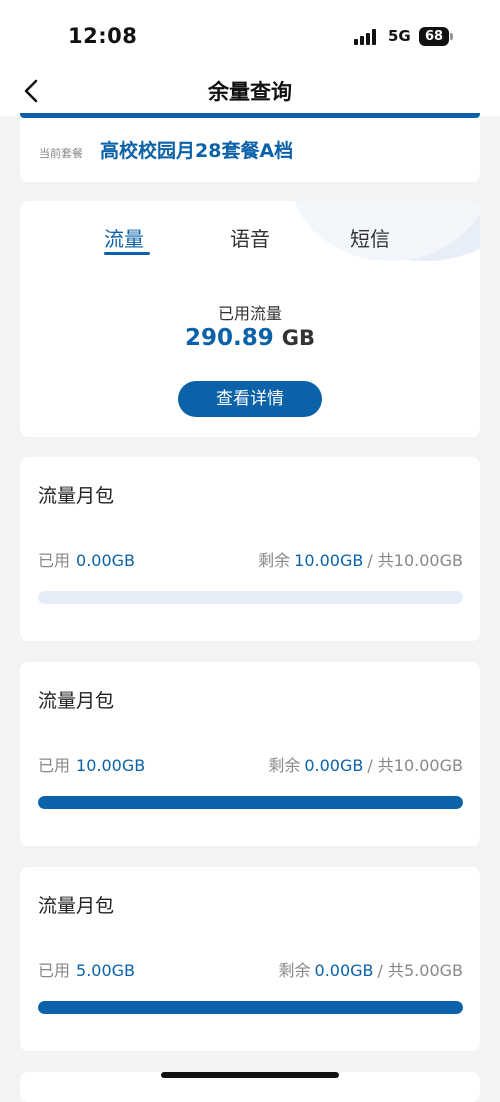 The height and width of the screenshot is (1102, 500). What do you see at coordinates (124, 237) in the screenshot?
I see `tab-data: 流量` at bounding box center [124, 237].